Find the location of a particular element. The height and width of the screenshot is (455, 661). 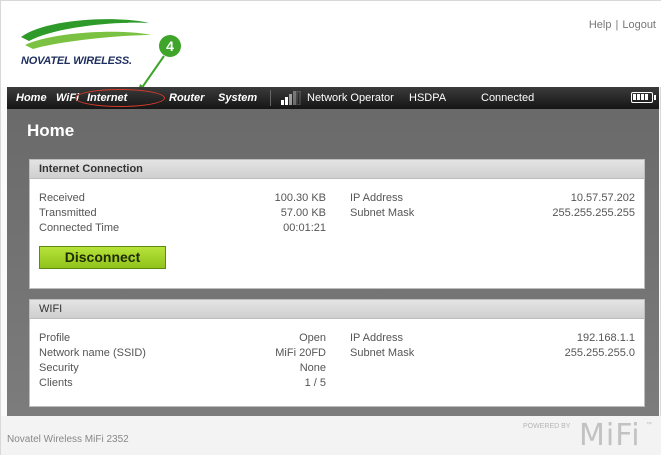

signal-bars-icon is located at coordinates (291, 98).